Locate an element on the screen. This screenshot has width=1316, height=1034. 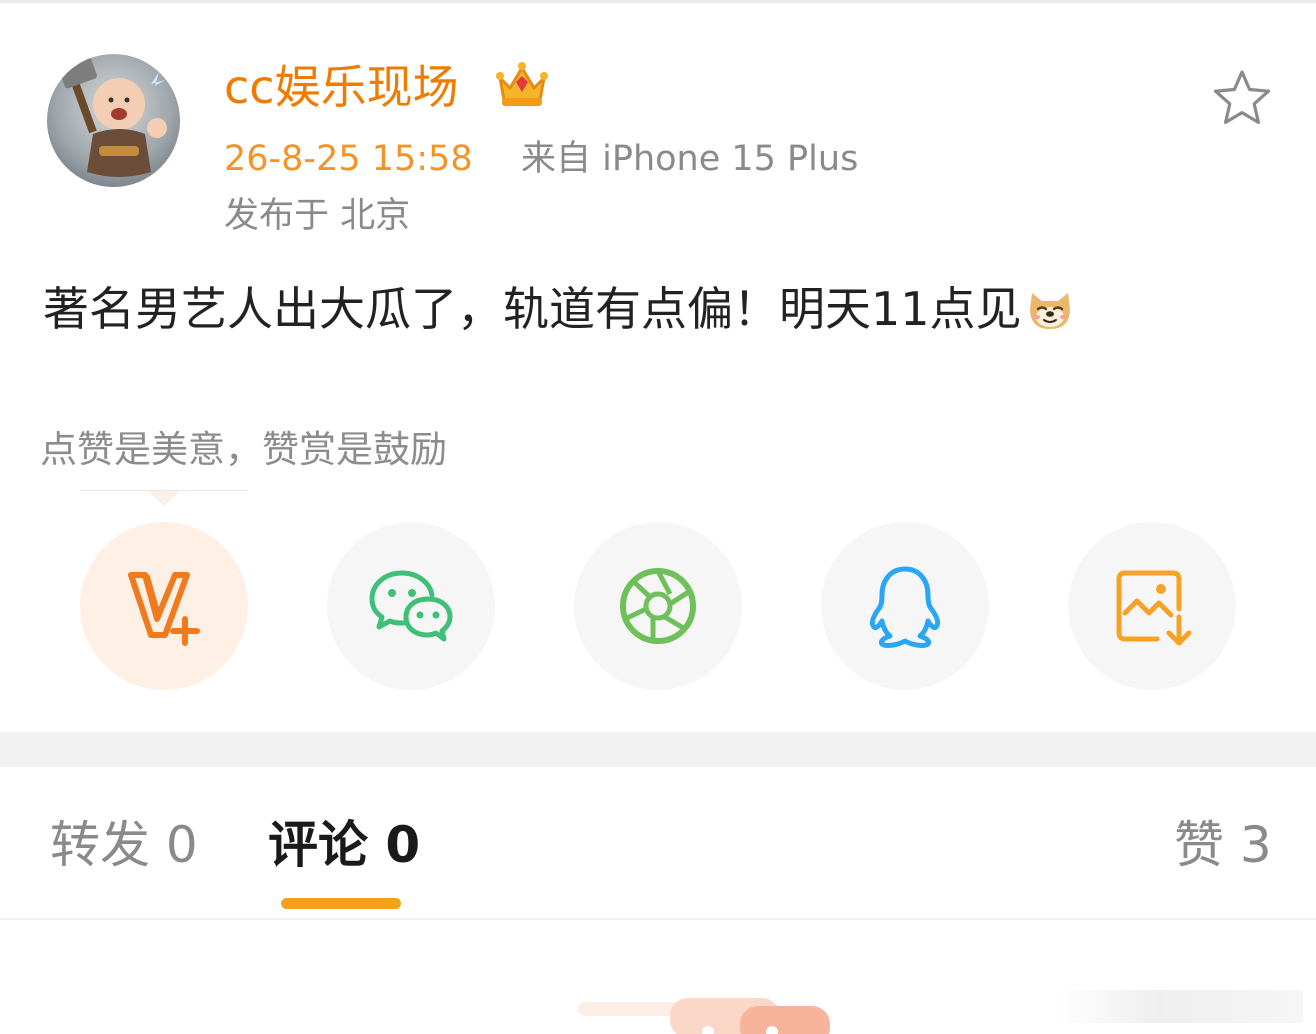
post-text-content: 著名男艺人出大瓜了，轨道有点偏！明天11点见 is located at coordinates (532, 309).